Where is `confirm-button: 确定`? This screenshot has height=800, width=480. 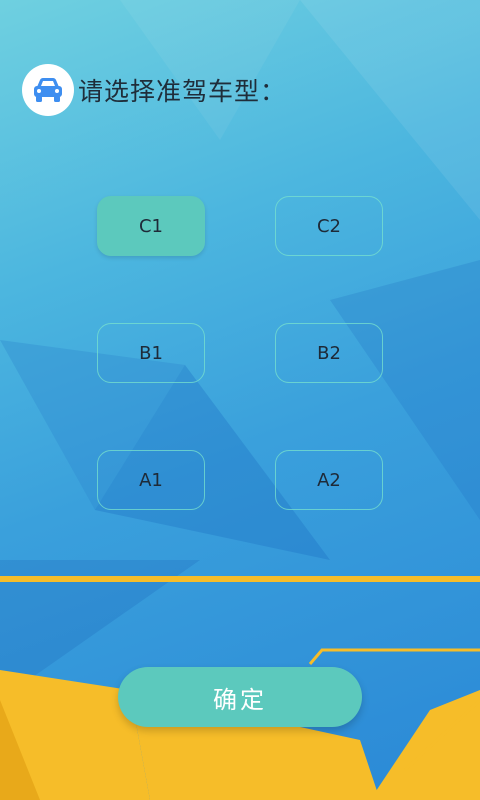
confirm-button: 确定 is located at coordinates (240, 697).